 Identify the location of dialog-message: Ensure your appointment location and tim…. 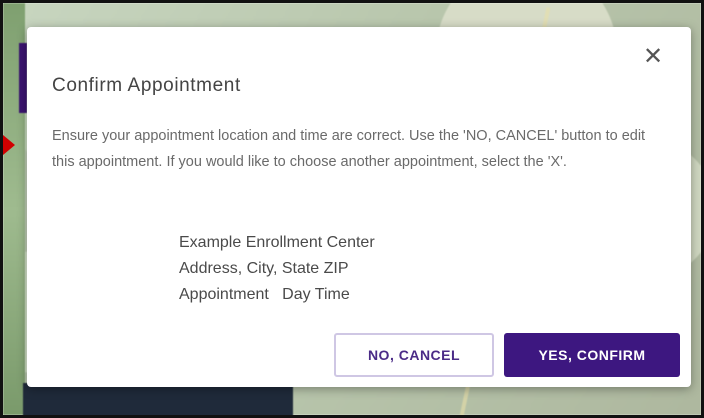
(349, 149).